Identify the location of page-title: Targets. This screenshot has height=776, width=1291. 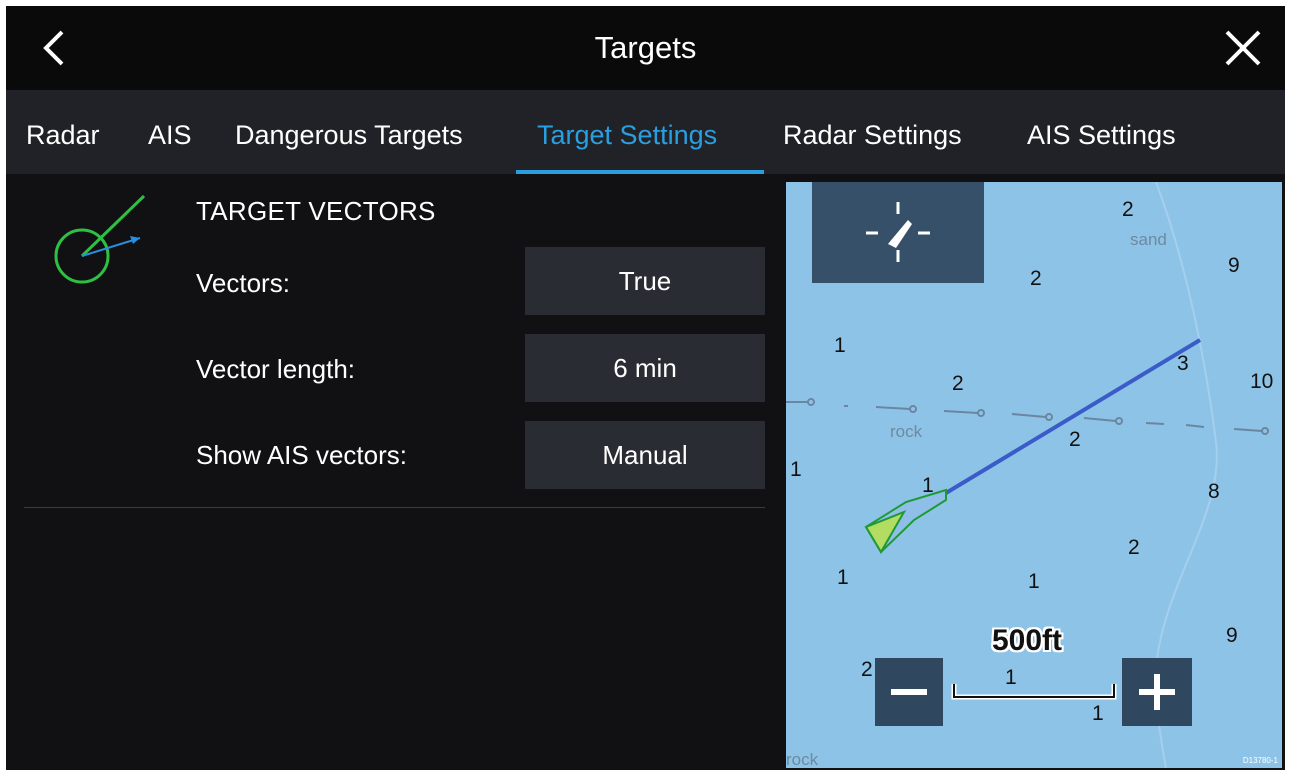
(645, 47).